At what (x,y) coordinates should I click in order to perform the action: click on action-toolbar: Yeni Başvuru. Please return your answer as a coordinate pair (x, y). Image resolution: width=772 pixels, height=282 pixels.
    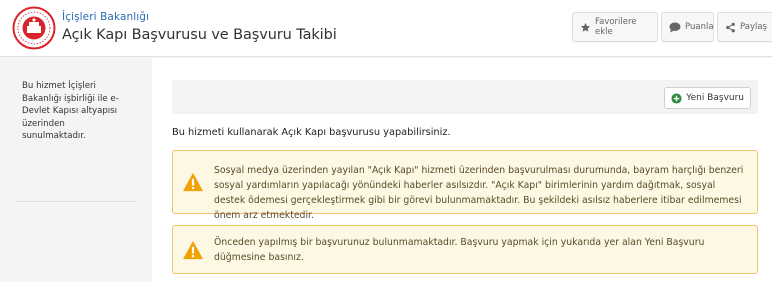
    Looking at the image, I should click on (465, 97).